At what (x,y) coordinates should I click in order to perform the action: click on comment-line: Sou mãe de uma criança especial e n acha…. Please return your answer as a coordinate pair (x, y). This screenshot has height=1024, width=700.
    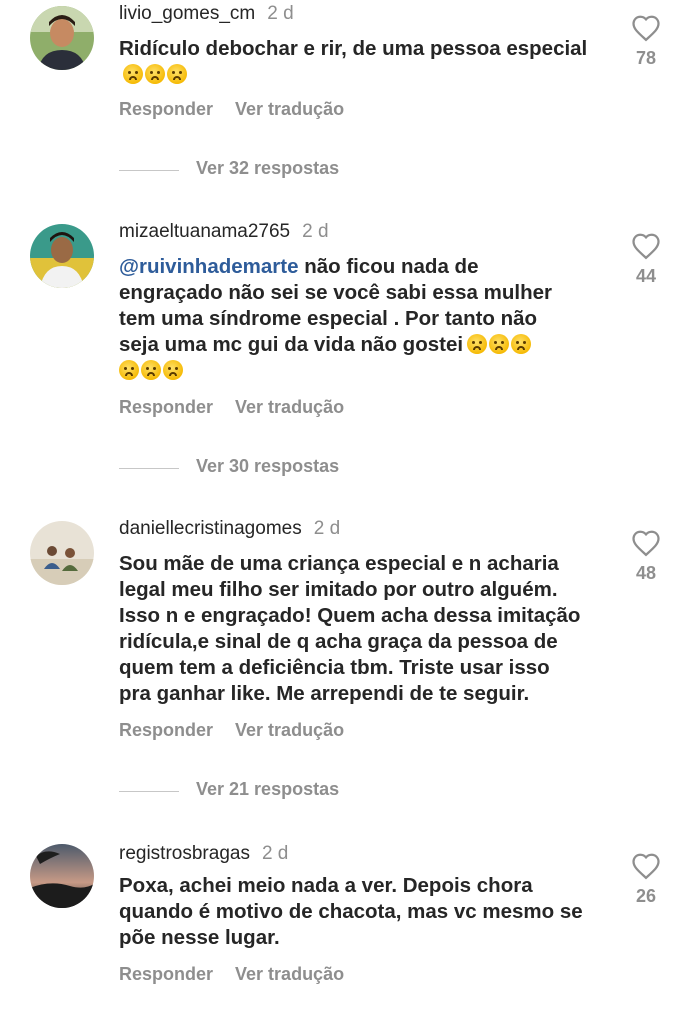
    Looking at the image, I should click on (339, 563).